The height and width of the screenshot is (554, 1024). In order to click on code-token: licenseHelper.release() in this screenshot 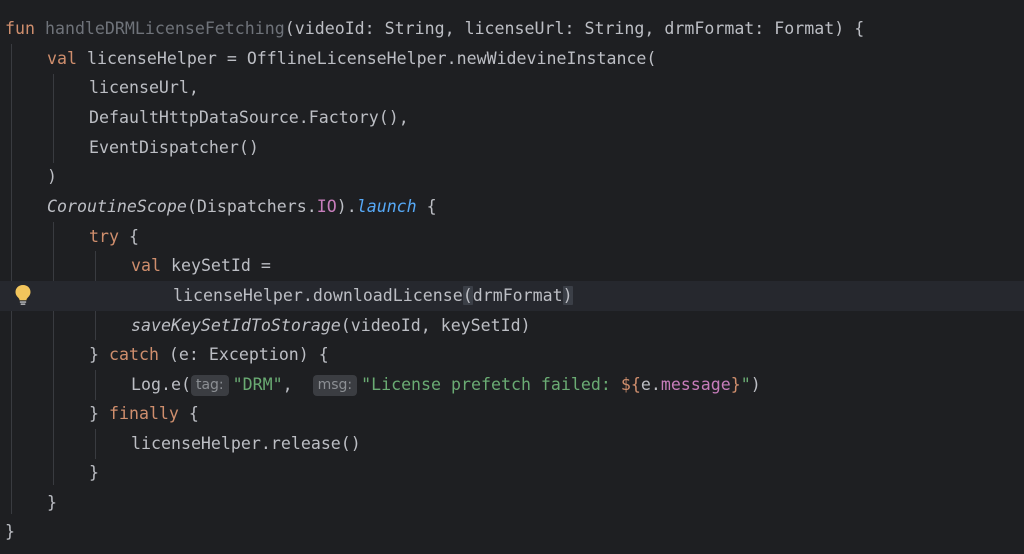, I will do `click(246, 443)`.